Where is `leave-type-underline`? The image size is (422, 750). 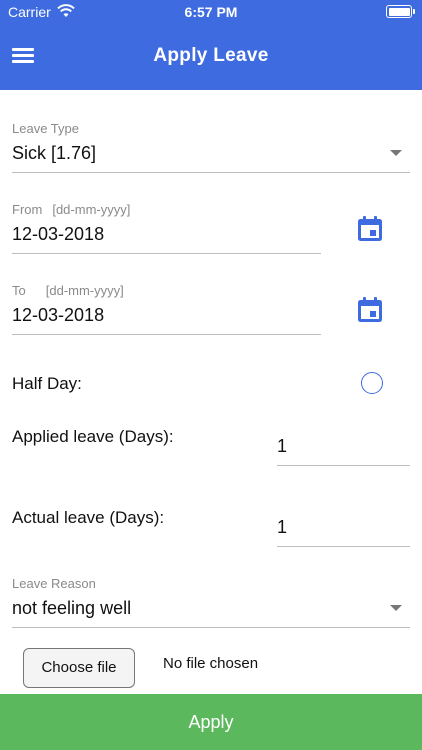 leave-type-underline is located at coordinates (211, 172).